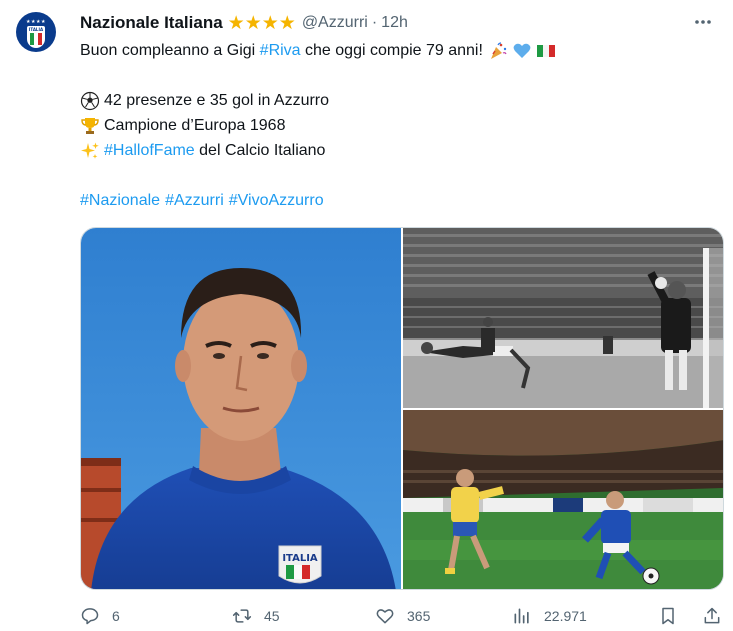  Describe the element at coordinates (90, 150) in the screenshot. I see `sparkles-icon` at that location.